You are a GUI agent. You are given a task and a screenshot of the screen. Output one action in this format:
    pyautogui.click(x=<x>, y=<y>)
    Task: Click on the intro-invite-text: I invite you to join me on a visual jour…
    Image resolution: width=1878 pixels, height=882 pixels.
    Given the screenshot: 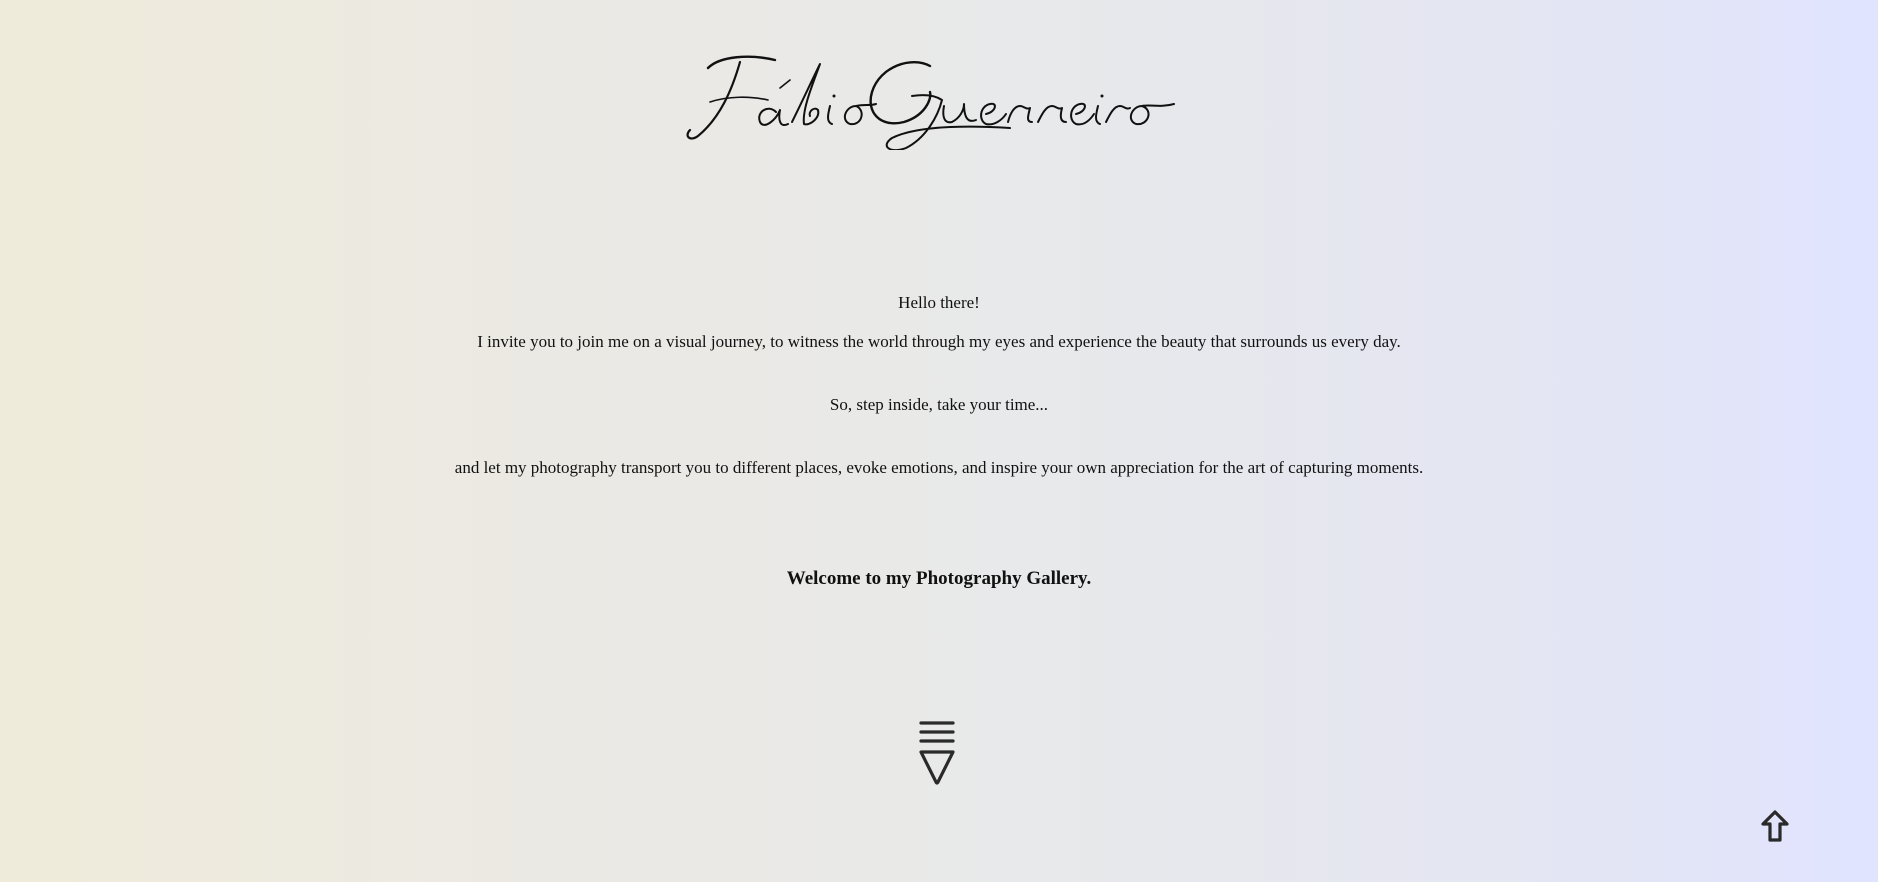 What is the action you would take?
    pyautogui.click(x=939, y=341)
    